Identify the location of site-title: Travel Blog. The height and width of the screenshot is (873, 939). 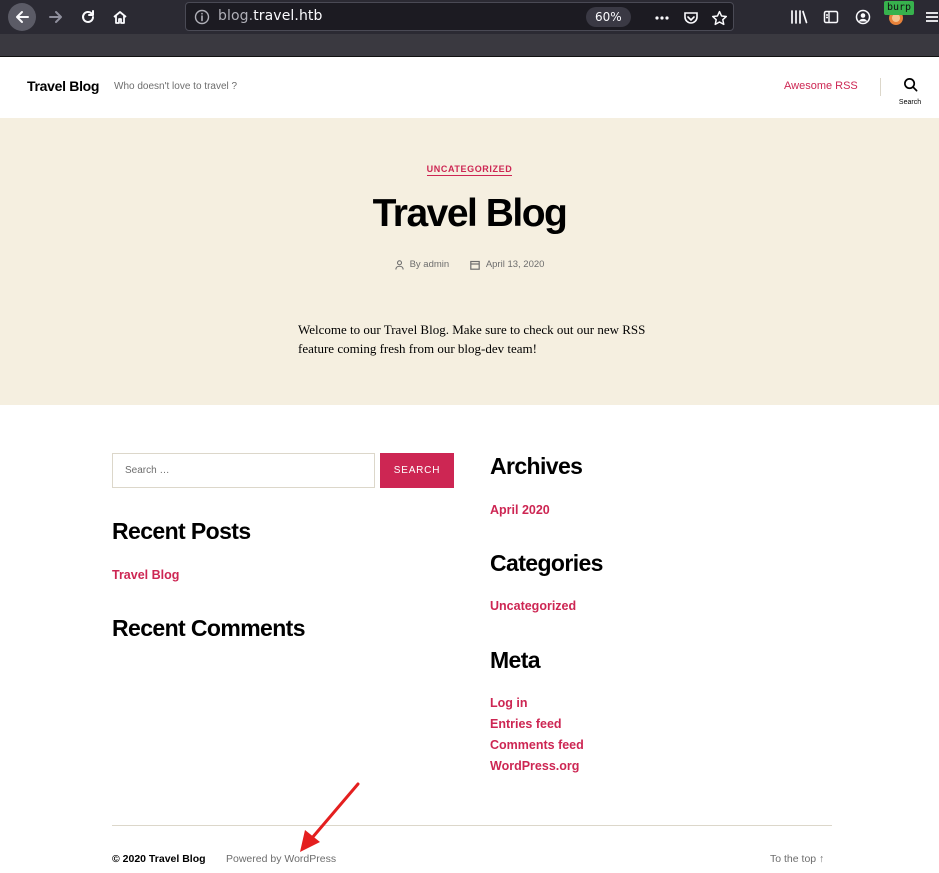
(63, 86).